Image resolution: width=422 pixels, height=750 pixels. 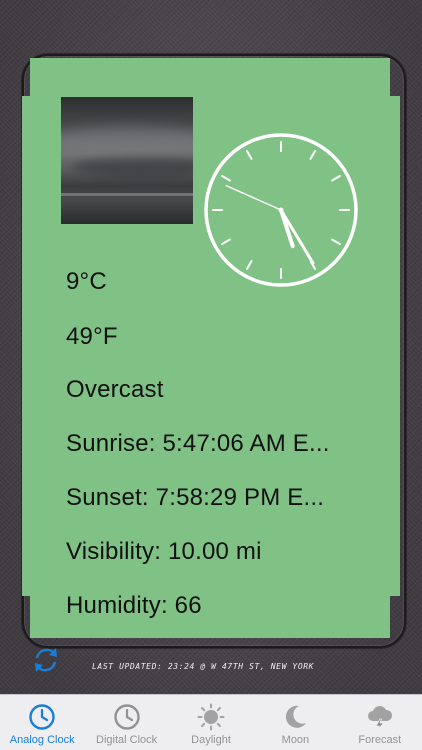 I want to click on tab-analog-clock: Analog Clock, so click(x=42, y=722).